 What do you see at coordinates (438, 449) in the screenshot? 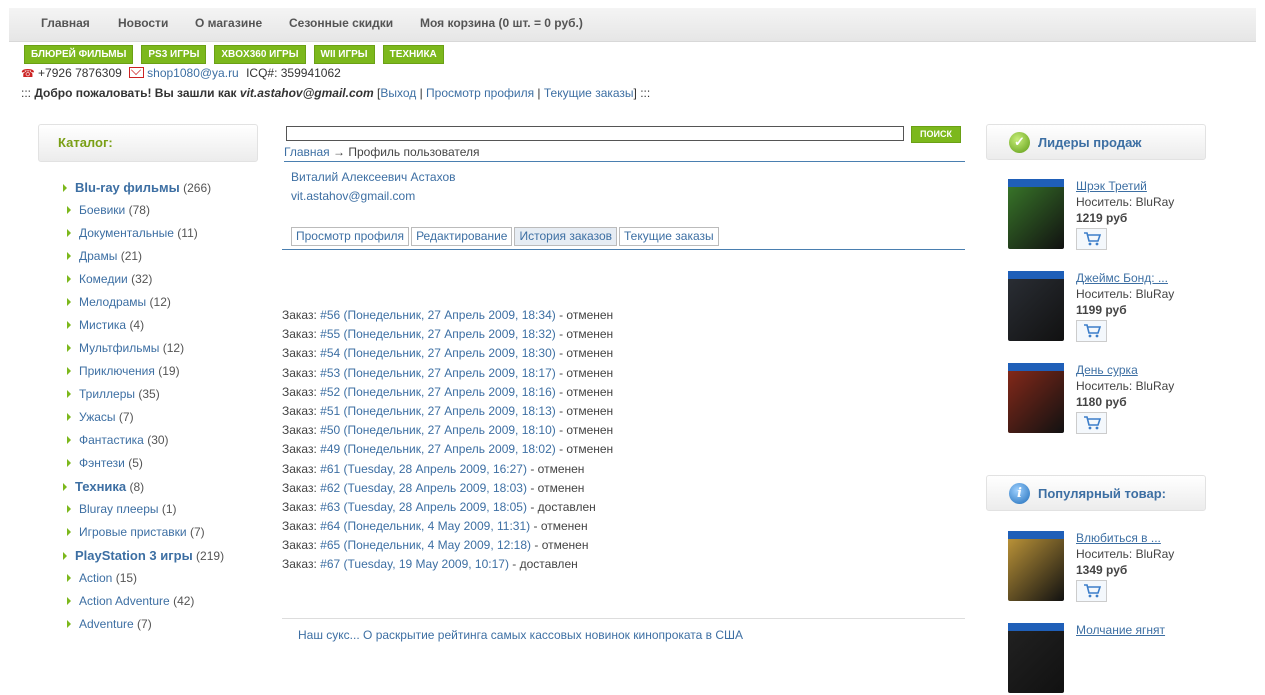
I see `order-link: #49 (Понедельник, 27 Апрель 2009, 18:02)` at bounding box center [438, 449].